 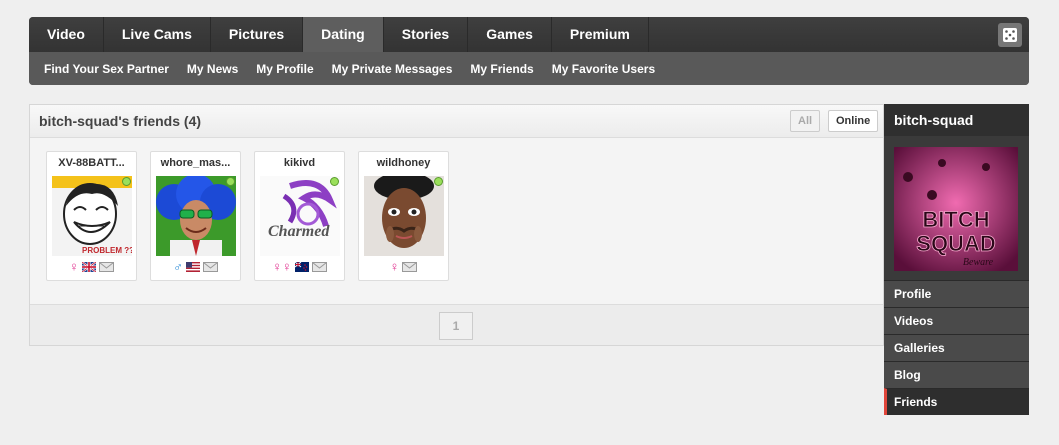 What do you see at coordinates (956, 293) in the screenshot?
I see `sidebar-item-profile: Profile` at bounding box center [956, 293].